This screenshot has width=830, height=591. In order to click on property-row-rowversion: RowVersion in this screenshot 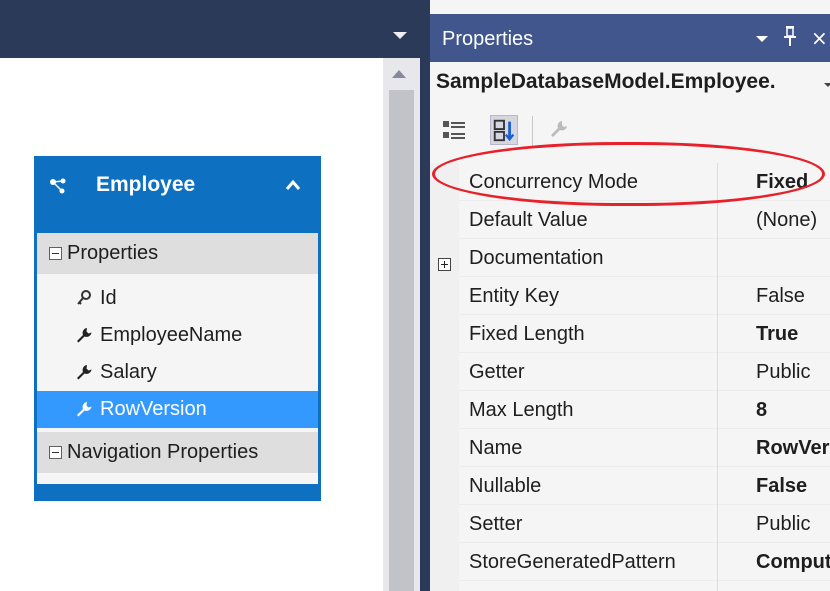, I will do `click(177, 409)`.